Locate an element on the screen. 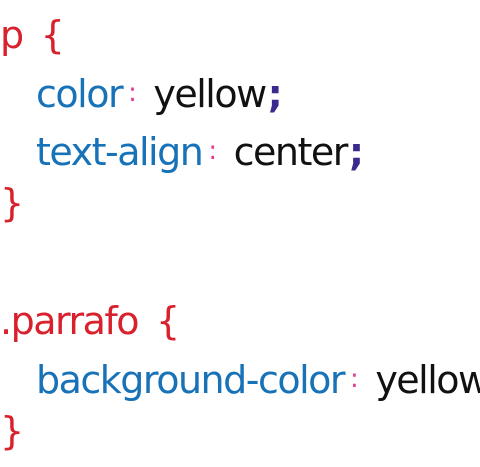 The height and width of the screenshot is (467, 480). property-value: center is located at coordinates (291, 152).